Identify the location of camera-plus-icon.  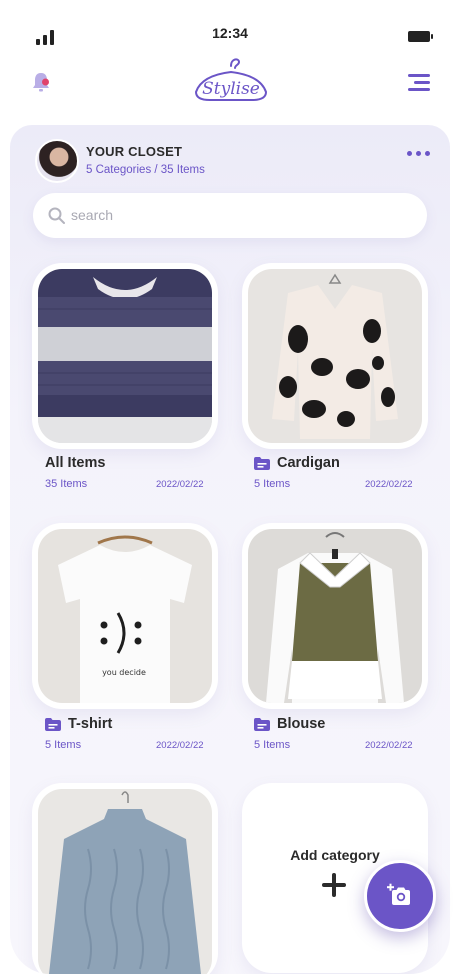
(398, 894).